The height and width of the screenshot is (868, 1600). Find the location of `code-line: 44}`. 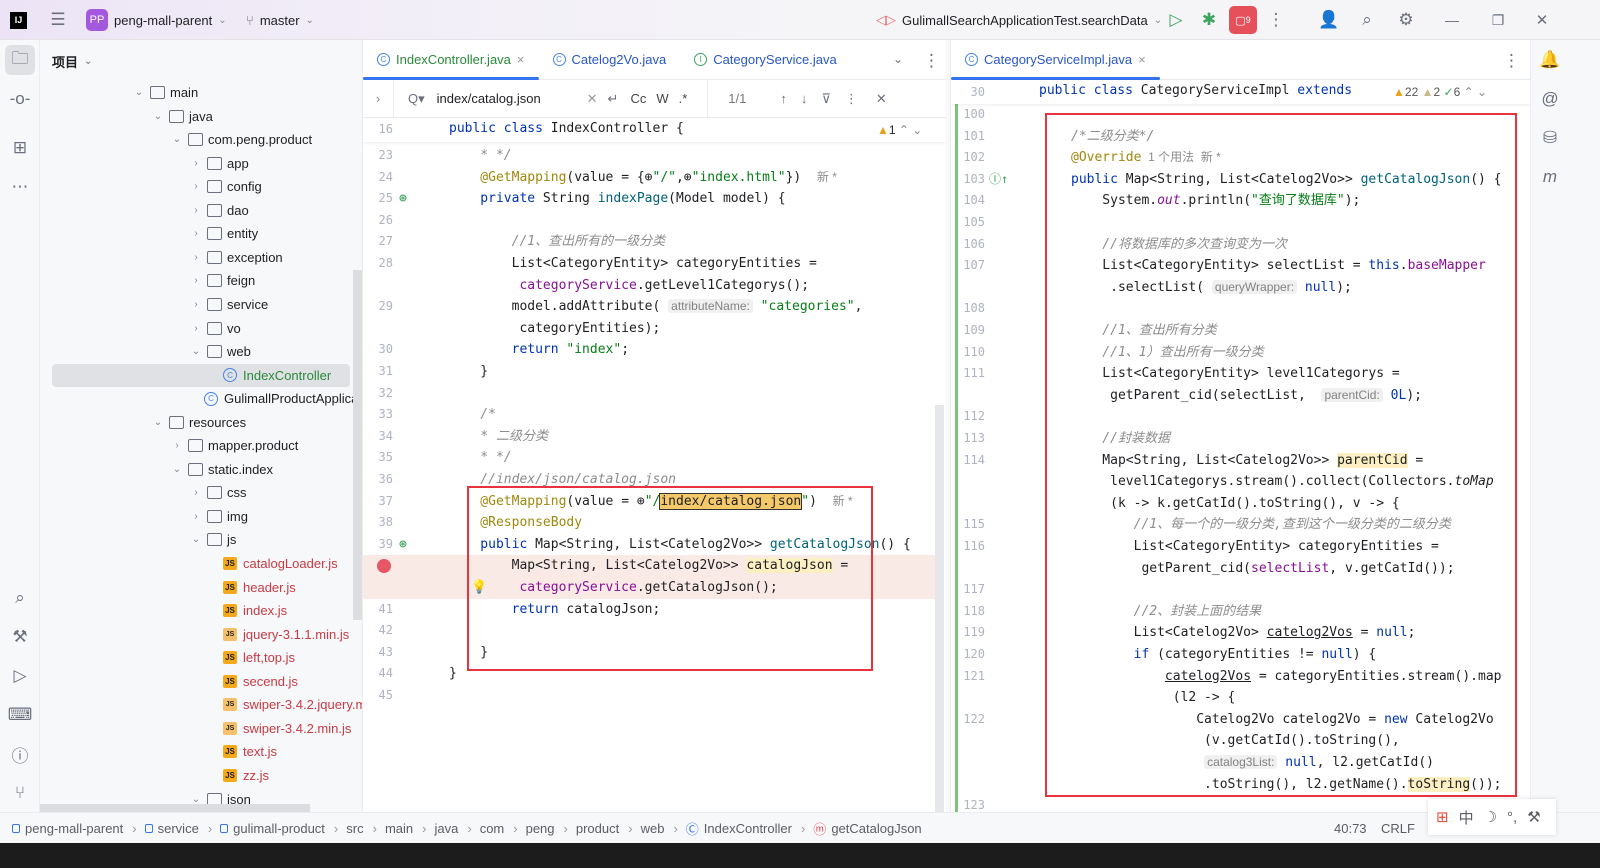

code-line: 44} is located at coordinates (649, 674).